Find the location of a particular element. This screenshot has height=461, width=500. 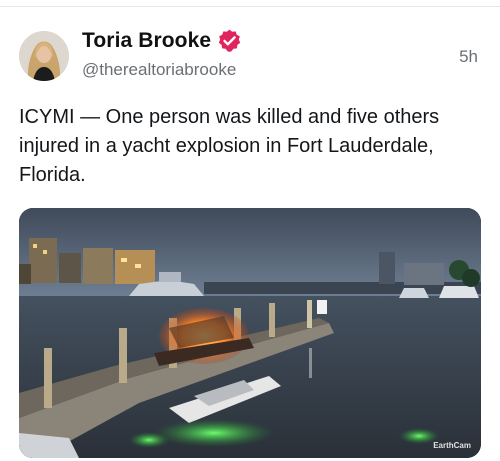

author-name: Toria Brooke is located at coordinates (146, 41).